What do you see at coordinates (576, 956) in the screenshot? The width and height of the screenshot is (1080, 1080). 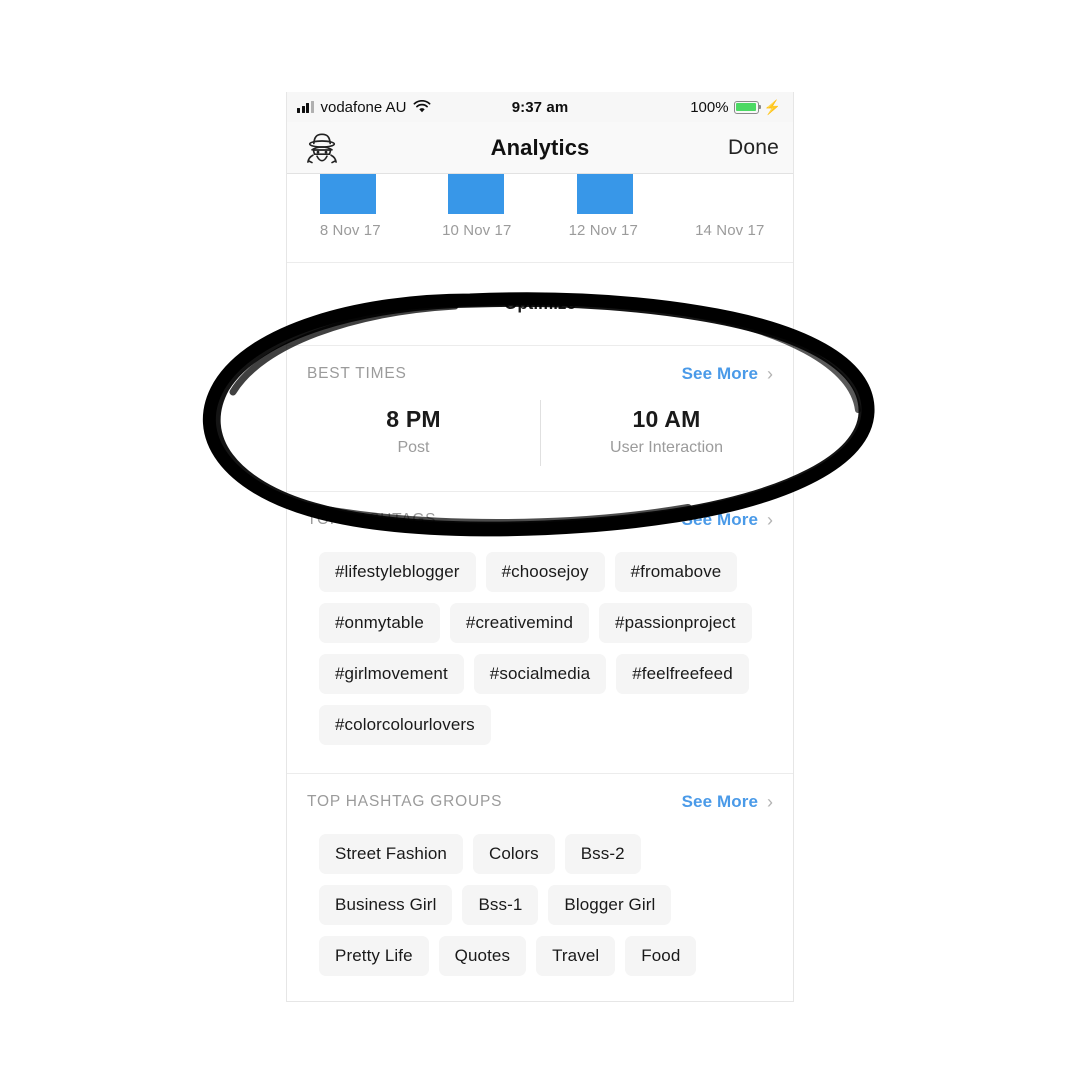 I see `hashtag-group-chip: Travel` at bounding box center [576, 956].